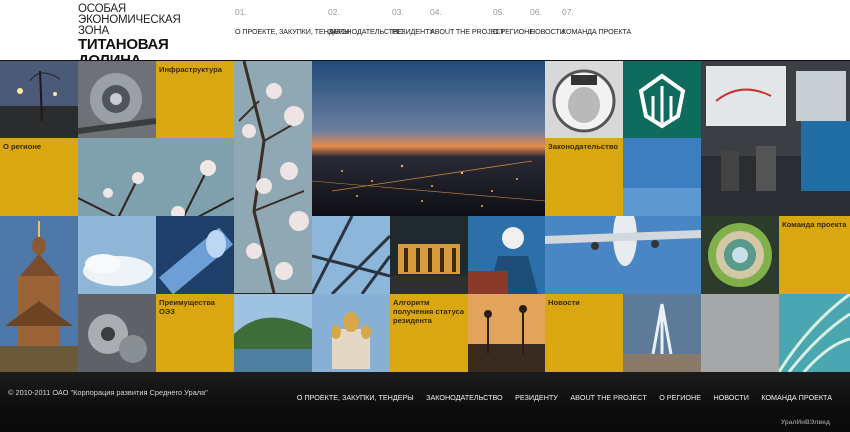 The height and width of the screenshot is (432, 850). Describe the element at coordinates (805, 422) in the screenshot. I see `agency-credit: УралИнВЭлвед` at that location.